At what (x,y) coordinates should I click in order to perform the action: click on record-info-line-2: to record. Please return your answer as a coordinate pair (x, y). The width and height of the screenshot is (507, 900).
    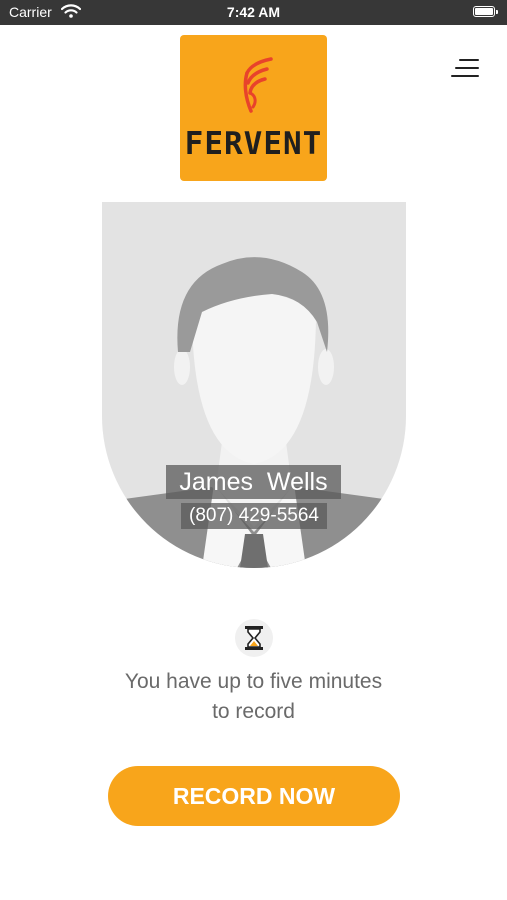
    Looking at the image, I should click on (253, 711).